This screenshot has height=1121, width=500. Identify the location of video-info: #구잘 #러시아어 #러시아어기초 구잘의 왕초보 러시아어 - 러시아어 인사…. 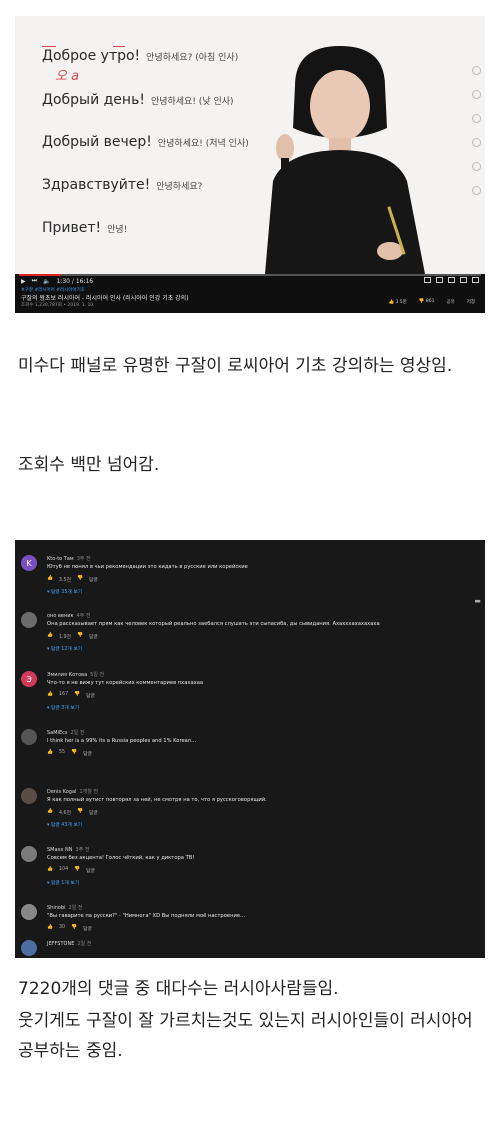
(250, 299).